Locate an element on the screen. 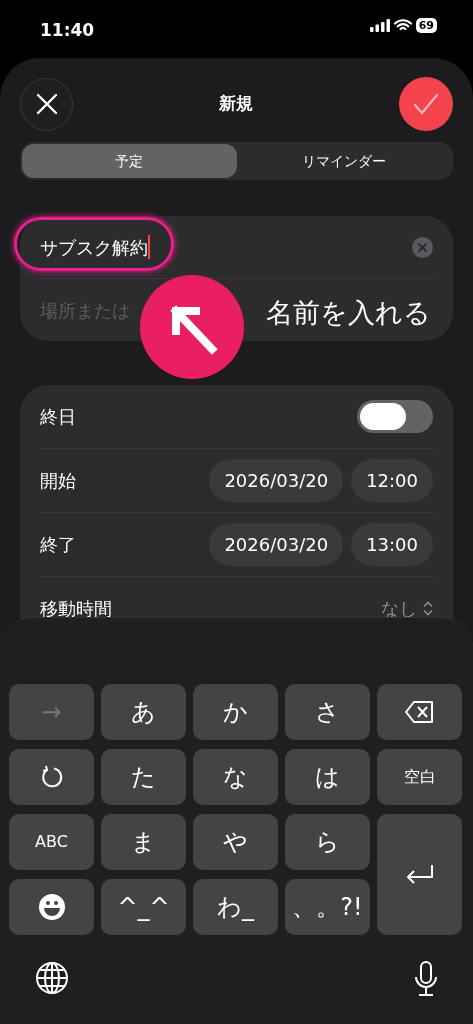 This screenshot has width=473, height=1024. close-icon is located at coordinates (46, 104).